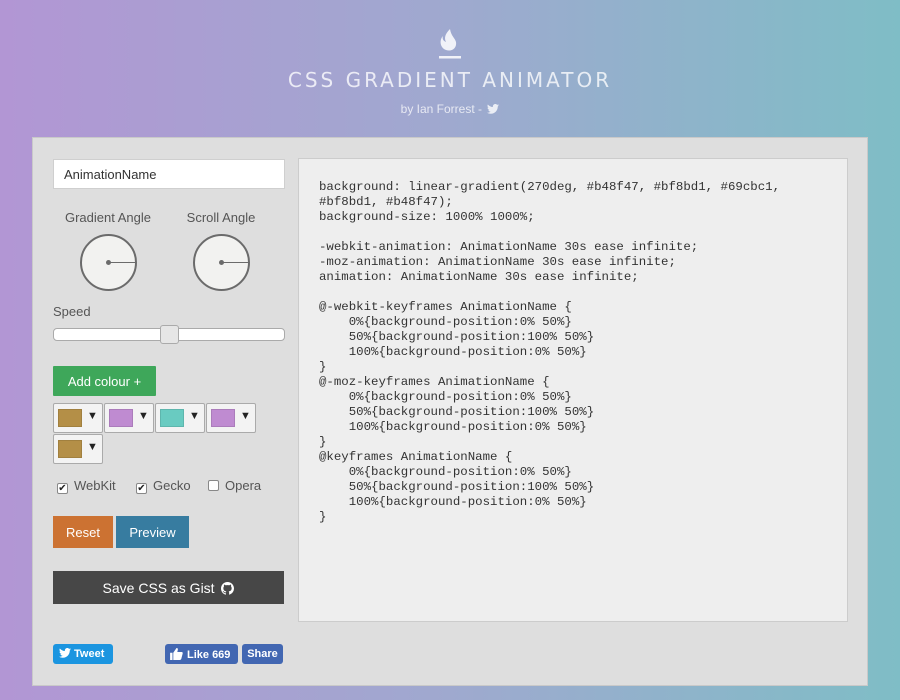  What do you see at coordinates (176, 653) in the screenshot?
I see `thumbs-up-icon` at bounding box center [176, 653].